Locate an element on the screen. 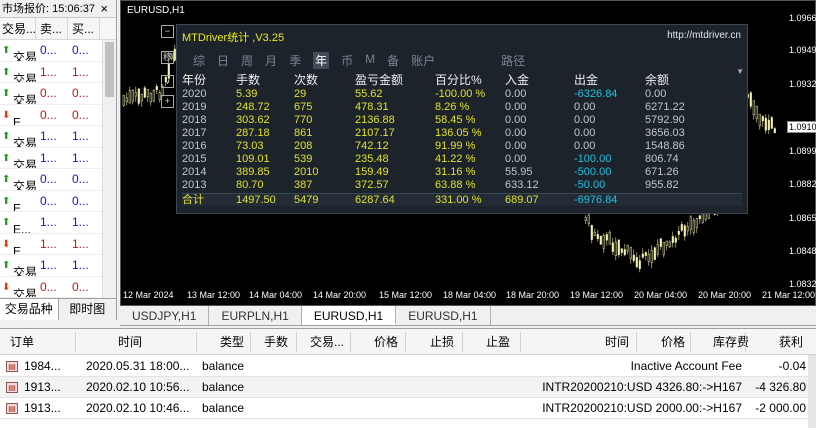  stats-tab: 季 is located at coordinates (295, 60).